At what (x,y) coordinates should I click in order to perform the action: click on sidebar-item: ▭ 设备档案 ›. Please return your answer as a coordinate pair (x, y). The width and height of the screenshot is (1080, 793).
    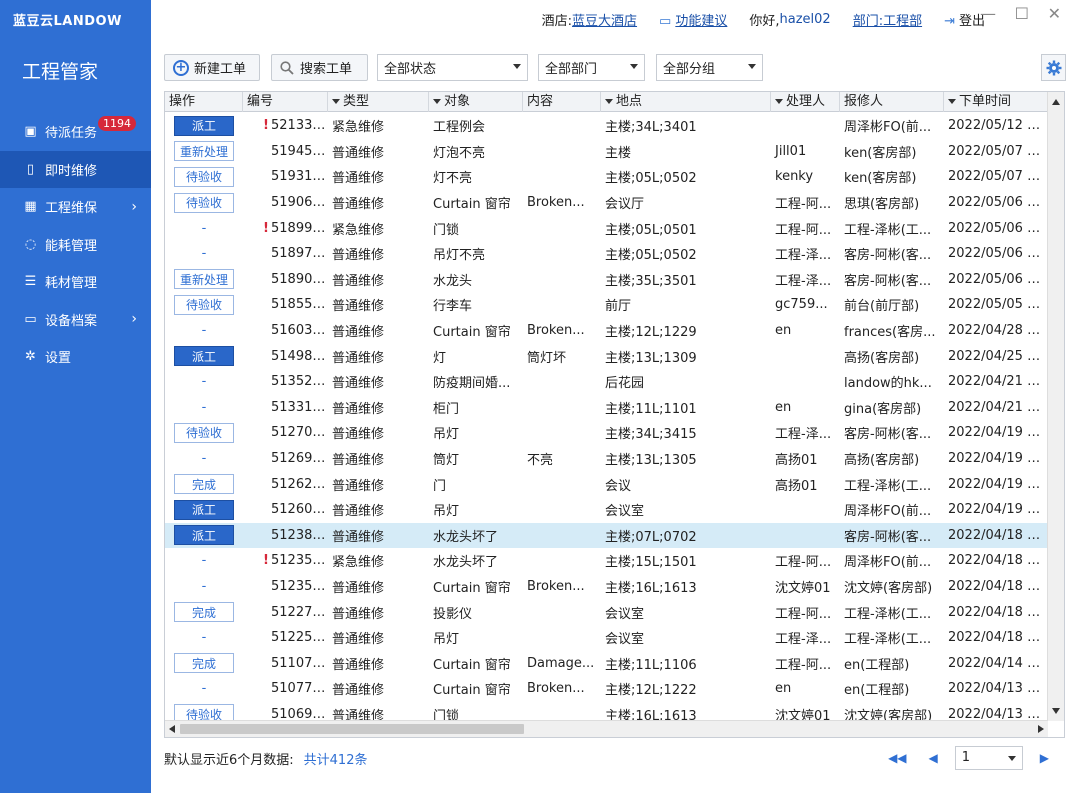
    Looking at the image, I should click on (75, 320).